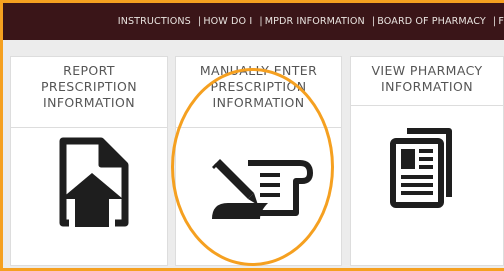 This screenshot has height=271, width=504. I want to click on tile-label: VIEW PHARMACY INFORMATION, so click(427, 79).